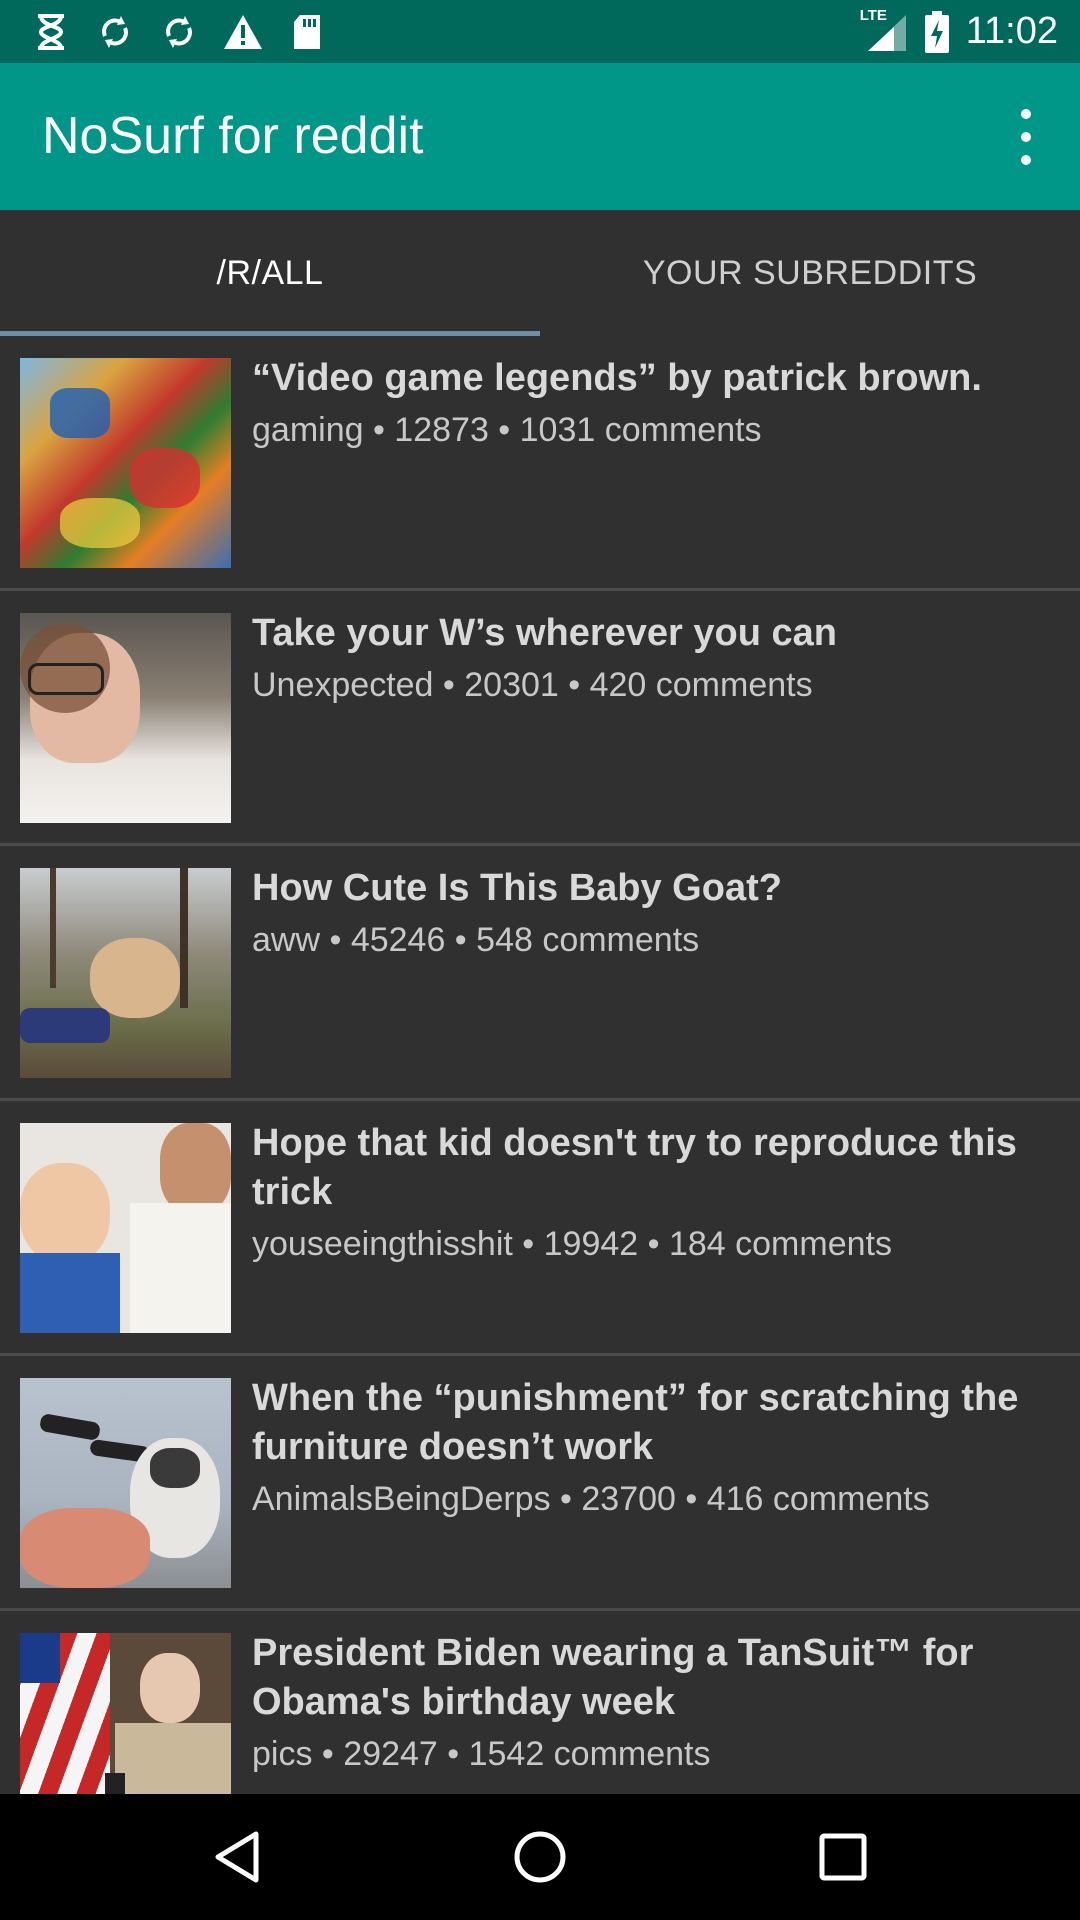 This screenshot has width=1080, height=1920. Describe the element at coordinates (517, 888) in the screenshot. I see `post-title-text: How Cute Is This Baby Goat?` at that location.